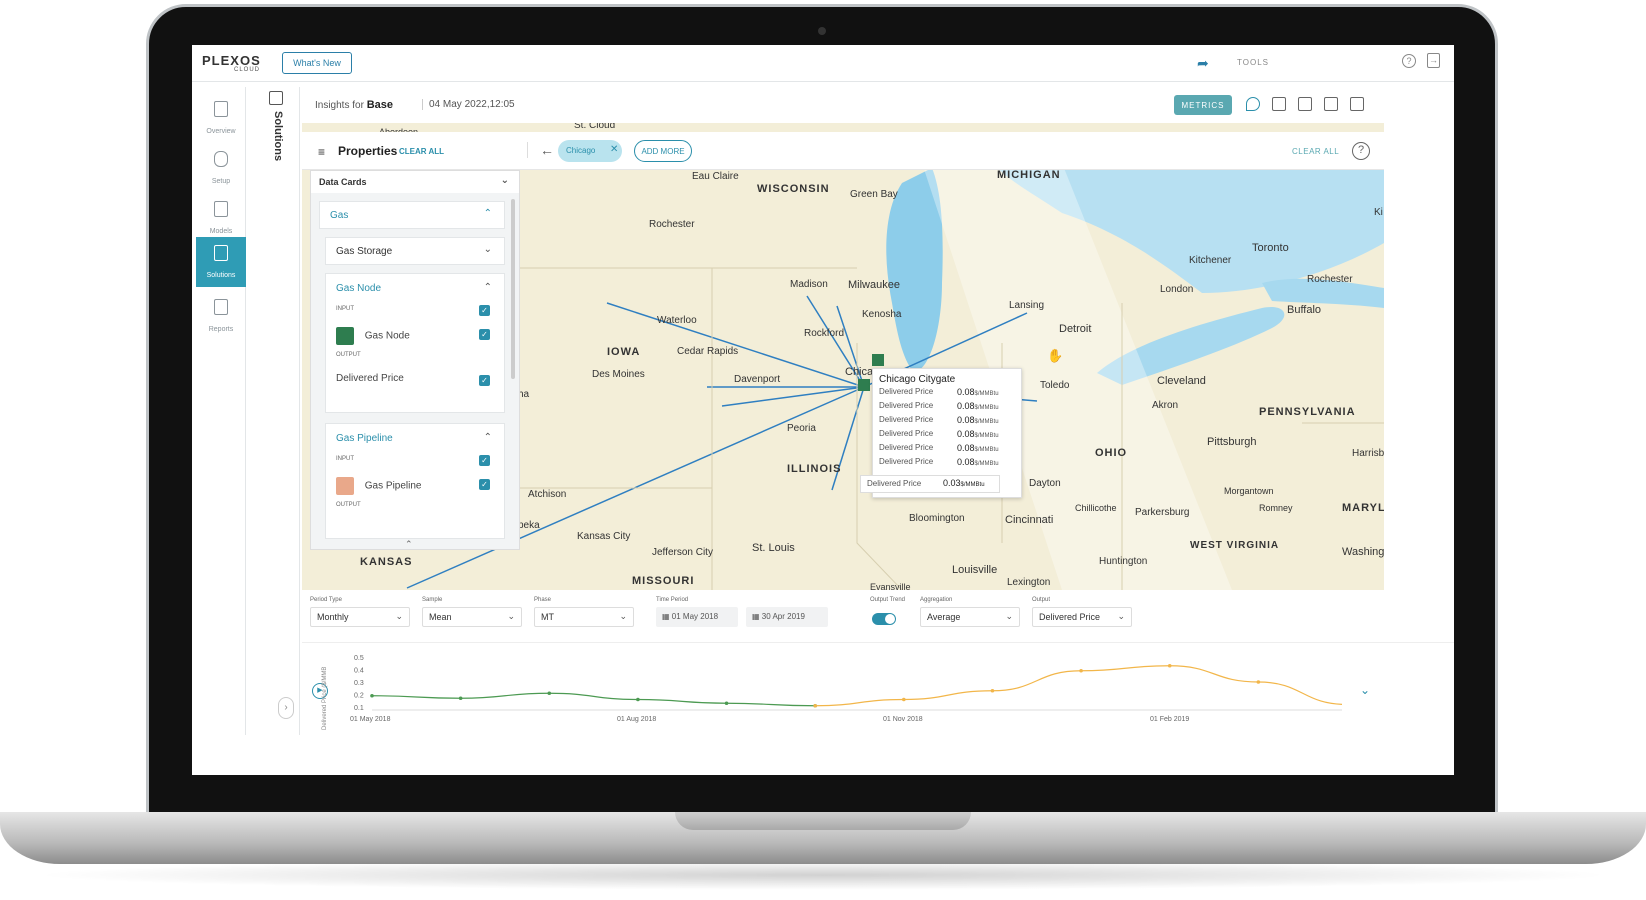 This screenshot has width=1646, height=900. What do you see at coordinates (343, 182) in the screenshot?
I see `data-cards-title: Data Cards` at bounding box center [343, 182].